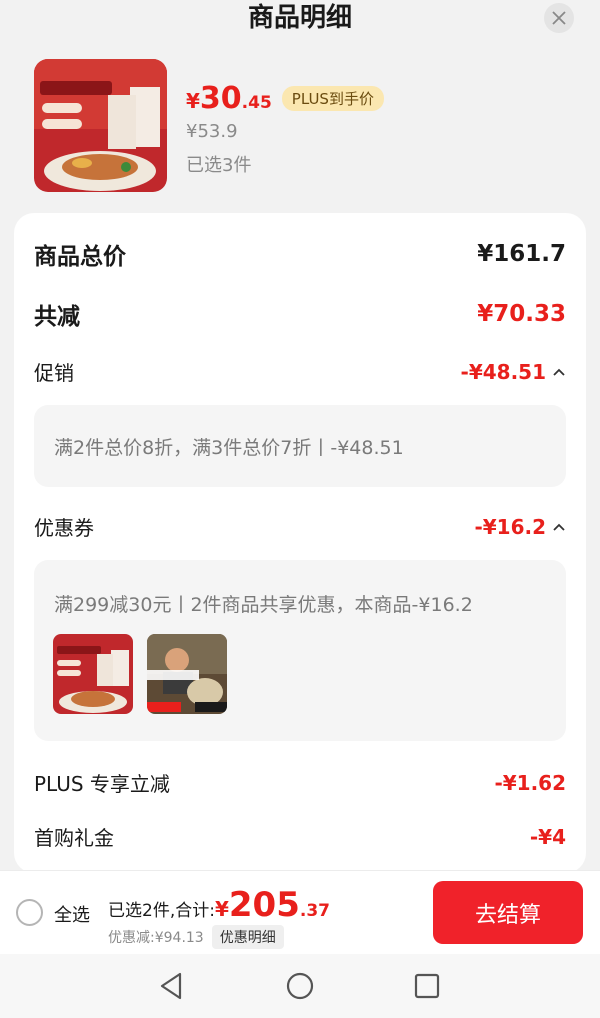 Image resolution: width=600 pixels, height=1018 pixels. Describe the element at coordinates (102, 784) in the screenshot. I see `plus-reduce-label: PLUS 专享立减` at that location.